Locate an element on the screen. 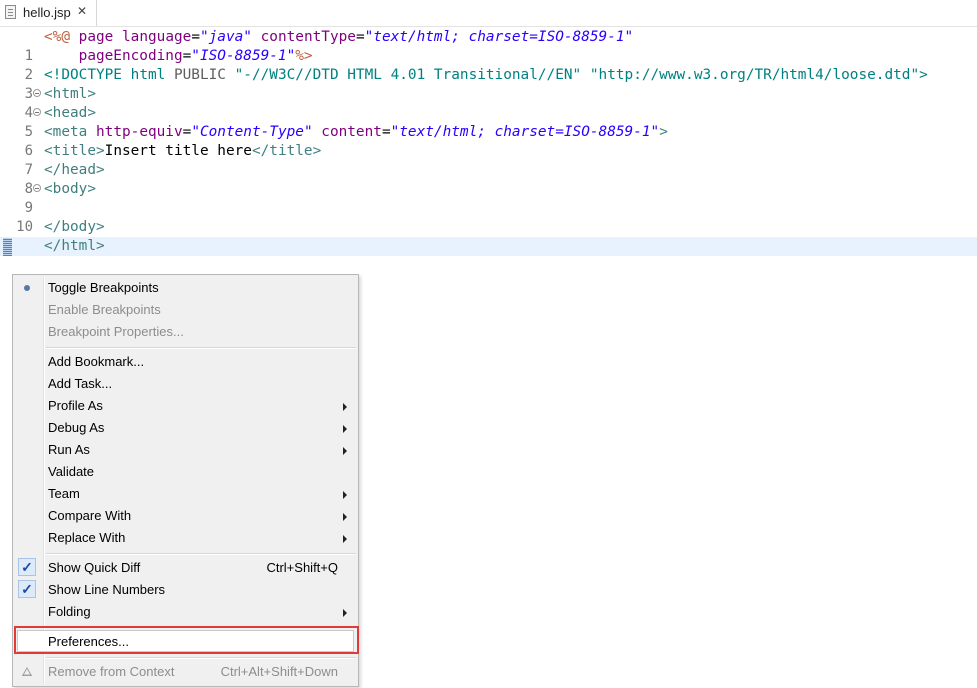 This screenshot has height=688, width=977. tab-label: hello.jsp is located at coordinates (47, 12).